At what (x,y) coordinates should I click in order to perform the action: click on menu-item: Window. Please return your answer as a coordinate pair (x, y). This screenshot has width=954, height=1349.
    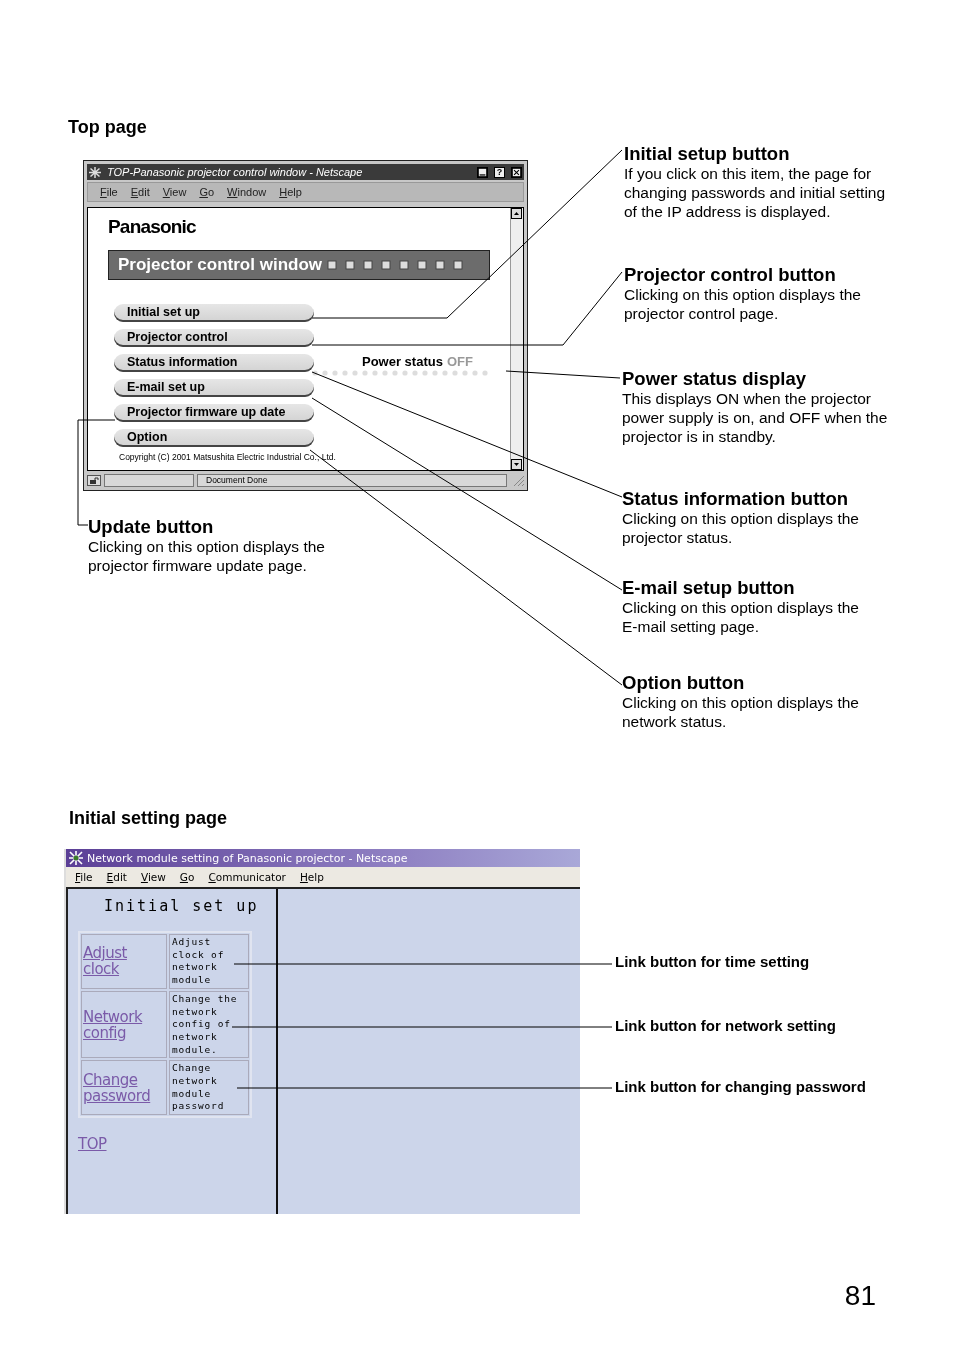
    Looking at the image, I should click on (247, 192).